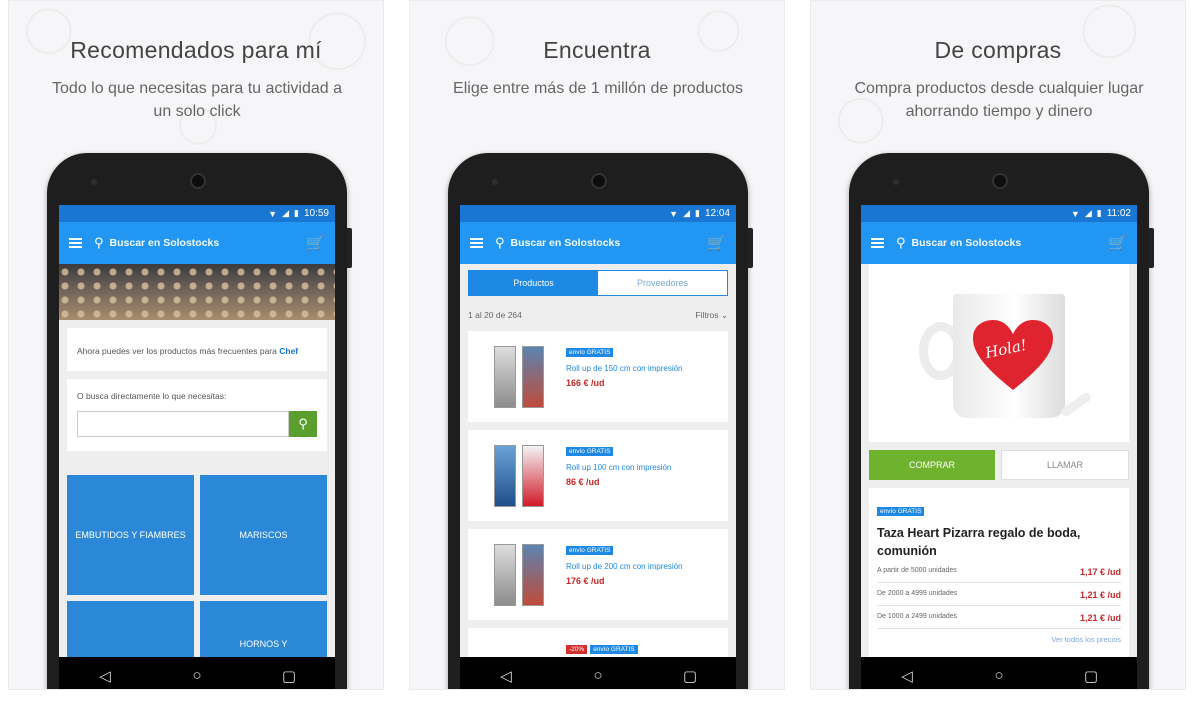 The image size is (1200, 714). What do you see at coordinates (662, 283) in the screenshot?
I see `tab-suppliers: Proveedores` at bounding box center [662, 283].